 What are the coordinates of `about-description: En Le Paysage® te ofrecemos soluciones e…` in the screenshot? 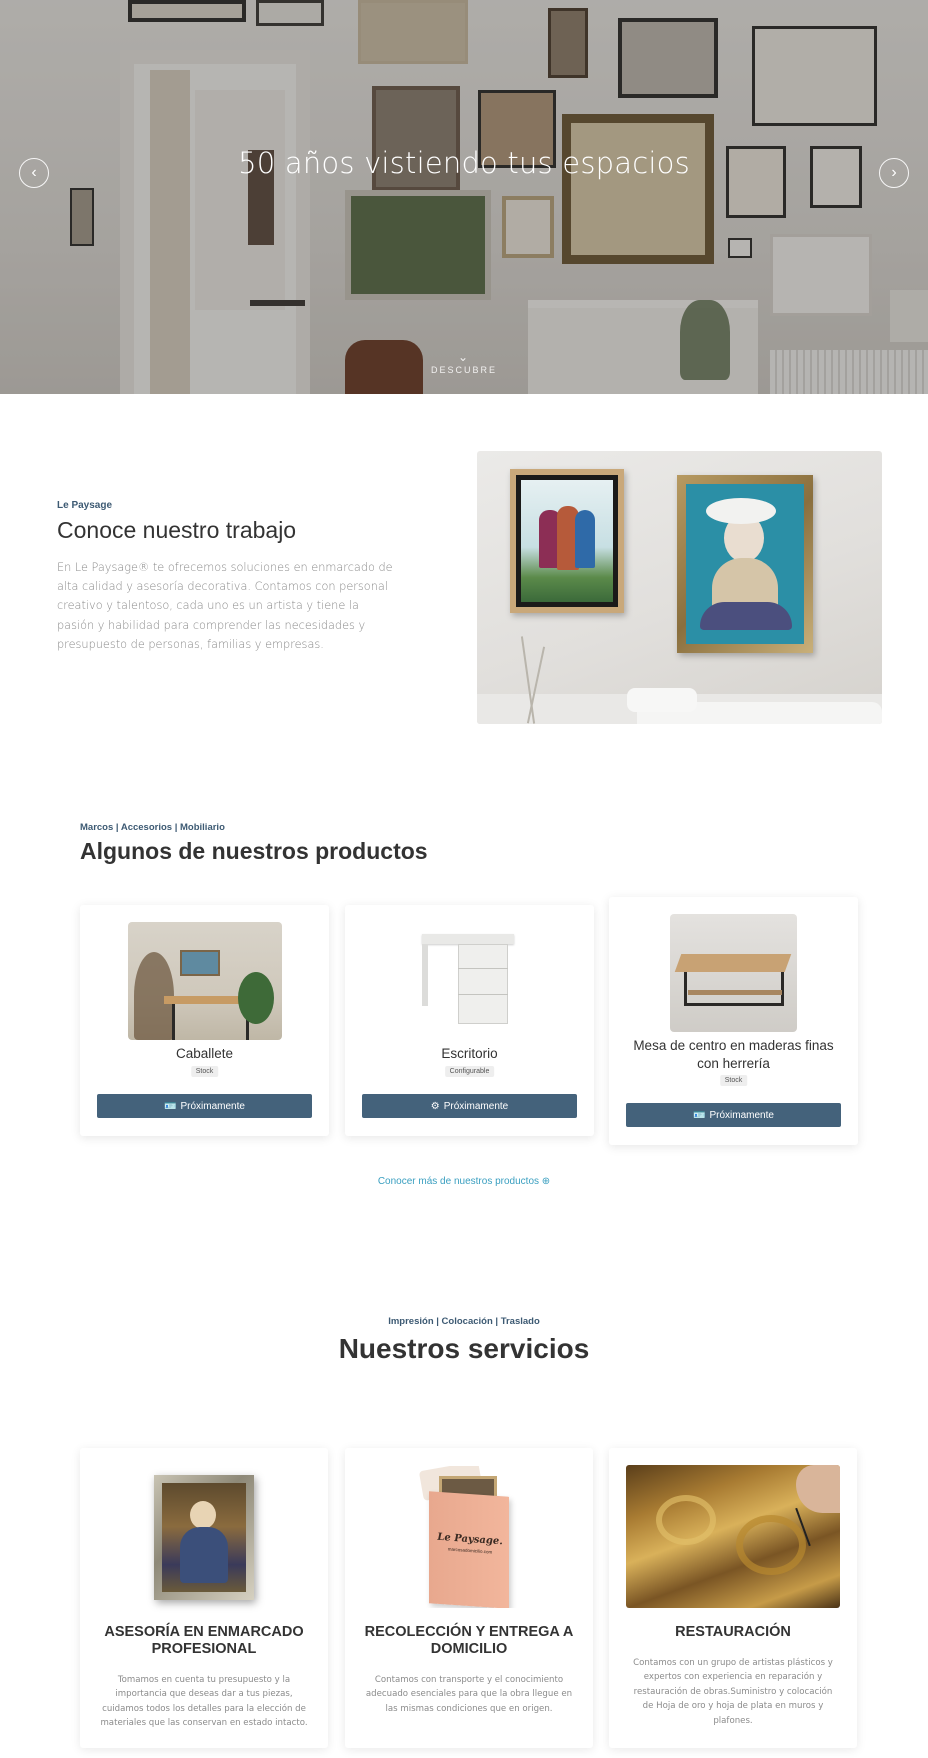 It's located at (225, 606).